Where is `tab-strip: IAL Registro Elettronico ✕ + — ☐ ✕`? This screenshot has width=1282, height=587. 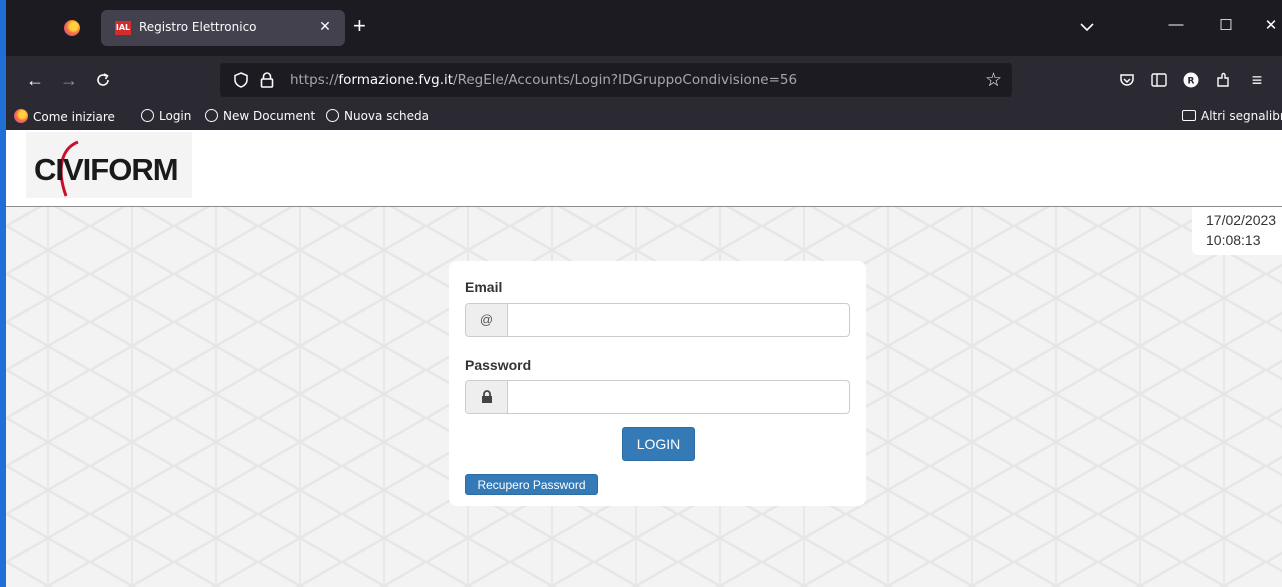 tab-strip: IAL Registro Elettronico ✕ + — ☐ ✕ is located at coordinates (644, 28).